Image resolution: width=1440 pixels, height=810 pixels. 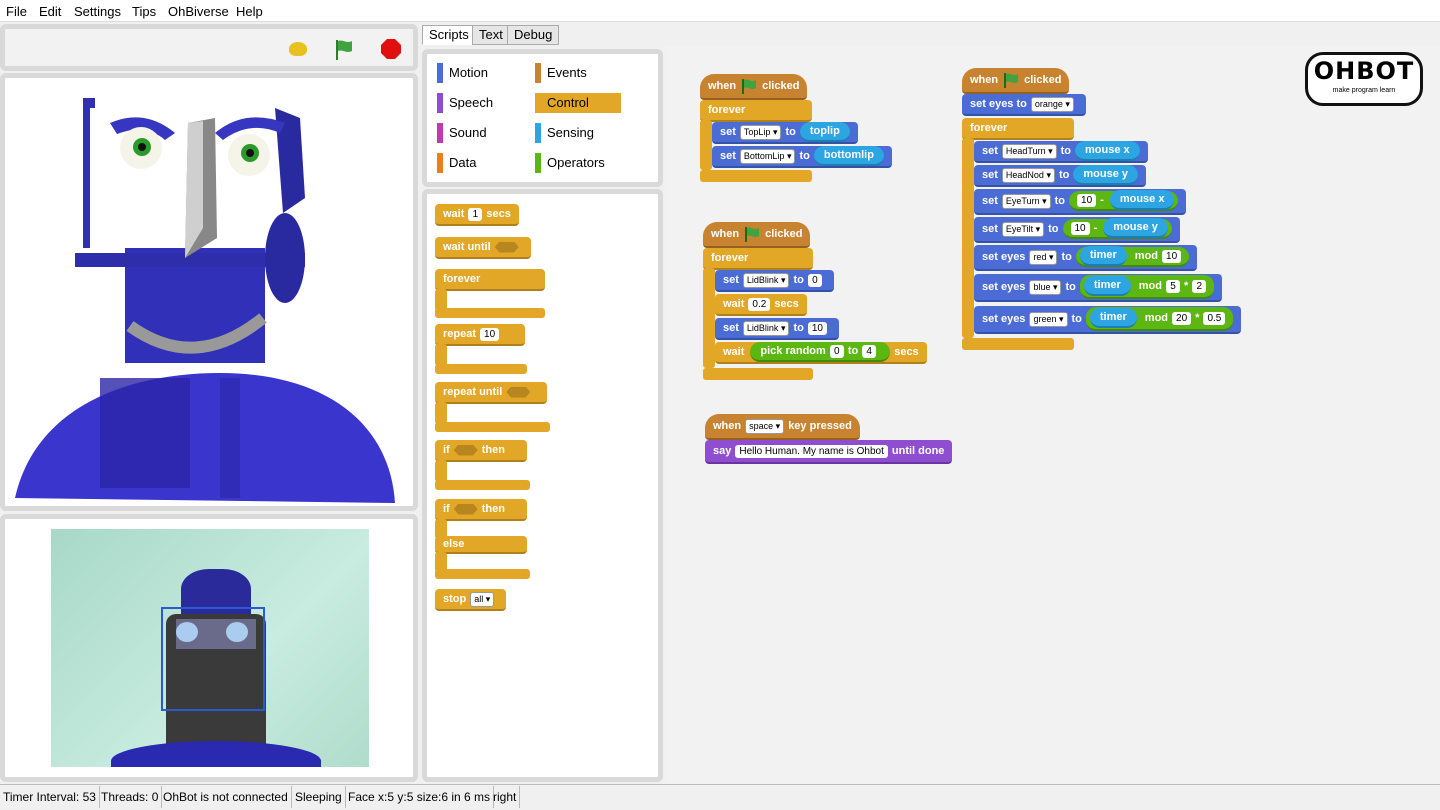 I want to click on script1-set-toplip: setTopLiptotoplip, so click(x=785, y=133).